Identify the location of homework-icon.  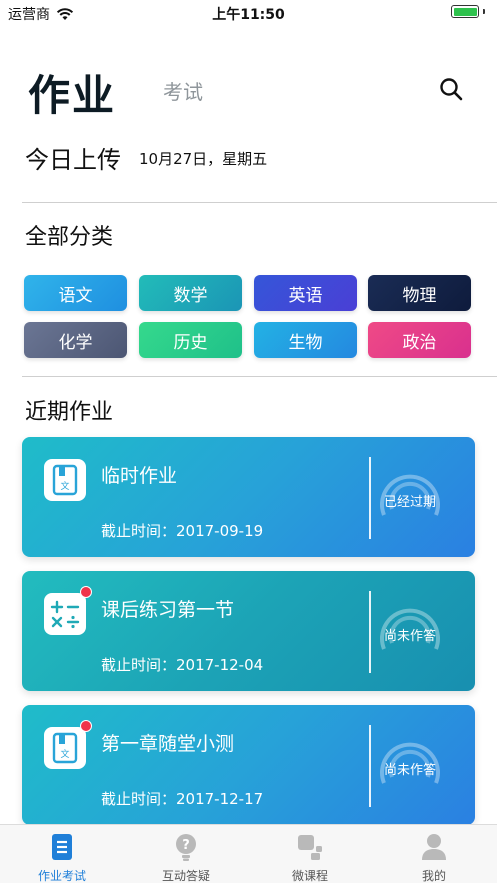
(62, 847).